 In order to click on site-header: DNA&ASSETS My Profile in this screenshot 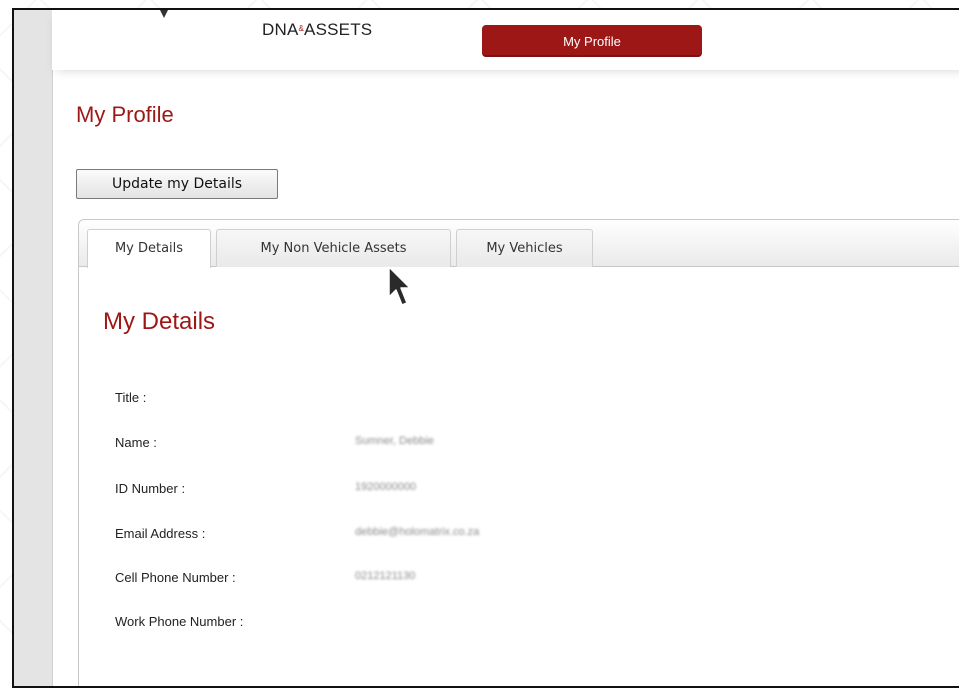, I will do `click(505, 40)`.